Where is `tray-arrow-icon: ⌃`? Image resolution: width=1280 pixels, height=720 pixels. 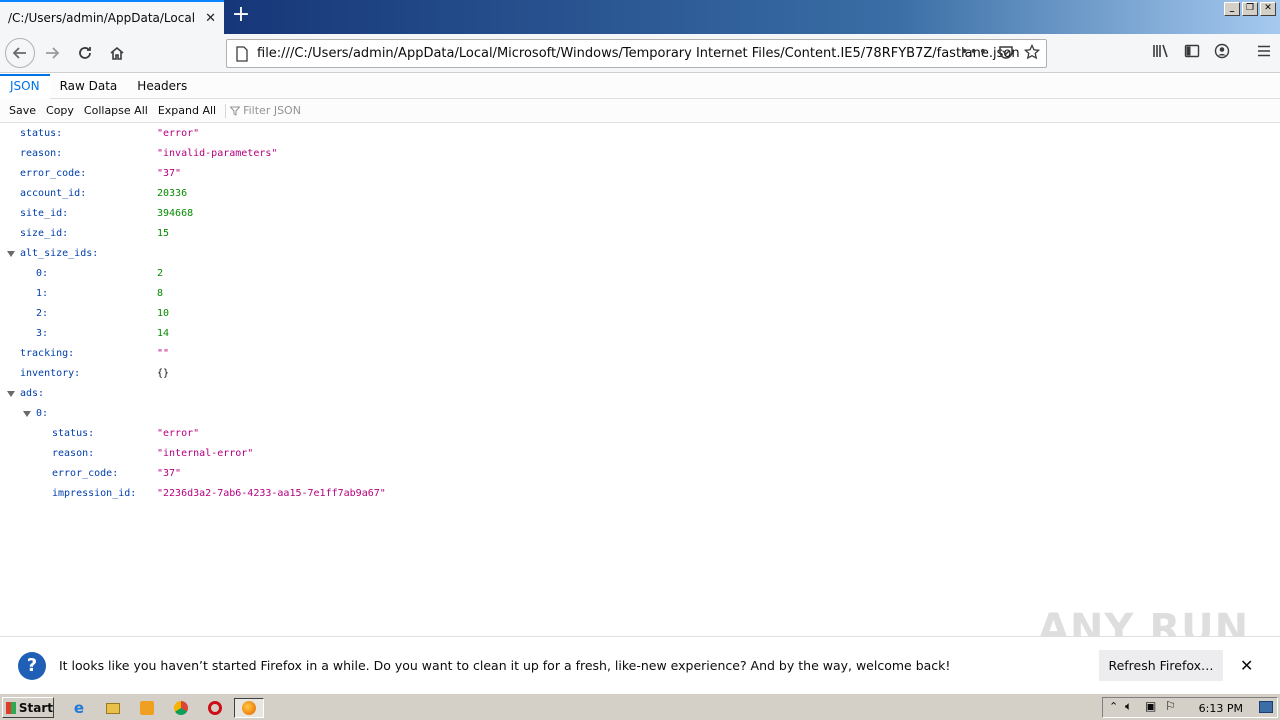 tray-arrow-icon: ⌃ is located at coordinates (1113, 706).